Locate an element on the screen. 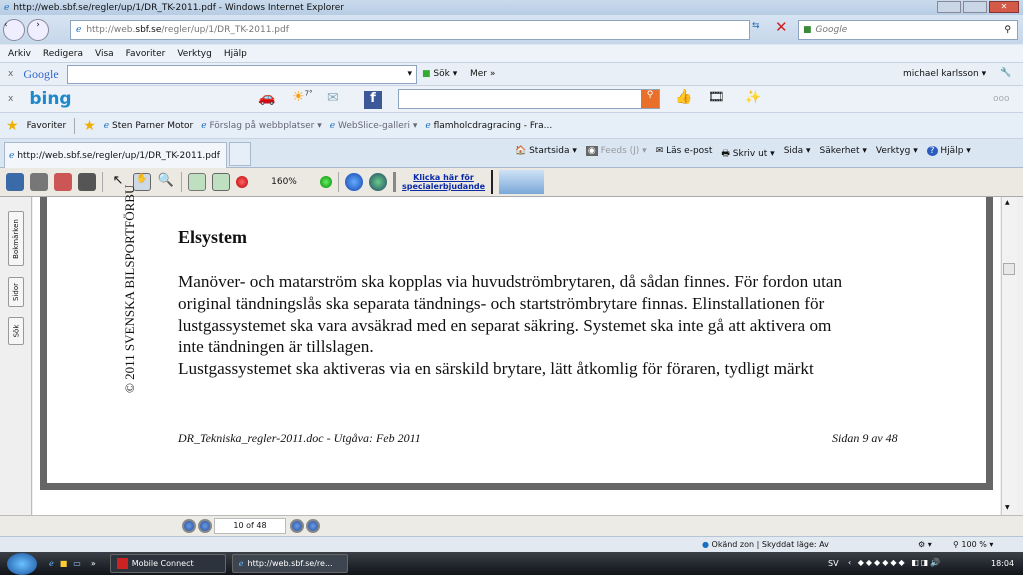 This screenshot has height=575, width=1023. menu-favoriter: Favoriter is located at coordinates (146, 54).